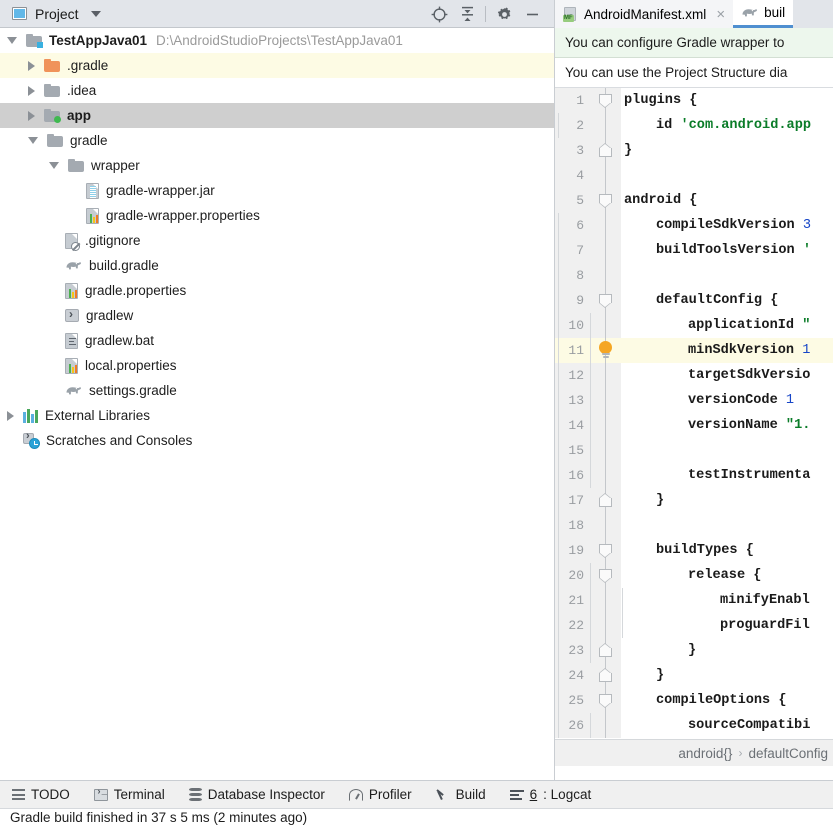 This screenshot has width=833, height=825. What do you see at coordinates (277, 290) in the screenshot?
I see `tree-node-gradle-properties: gradle.properties` at bounding box center [277, 290].